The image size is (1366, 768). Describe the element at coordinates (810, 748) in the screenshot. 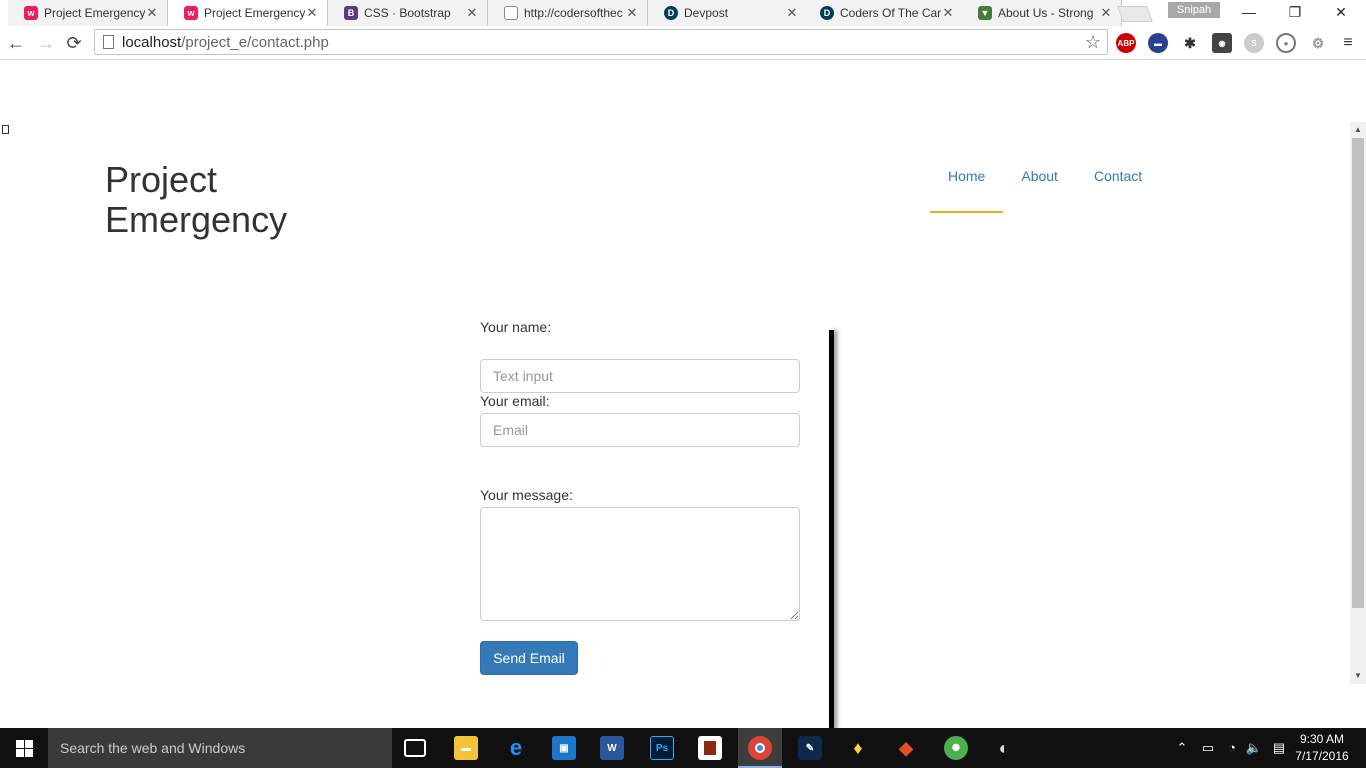

I see `note-app-icon: ✎` at that location.